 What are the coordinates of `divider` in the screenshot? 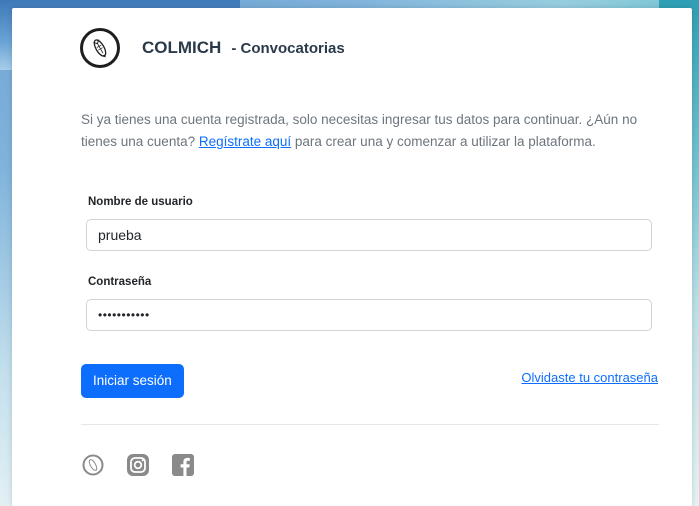 It's located at (370, 424).